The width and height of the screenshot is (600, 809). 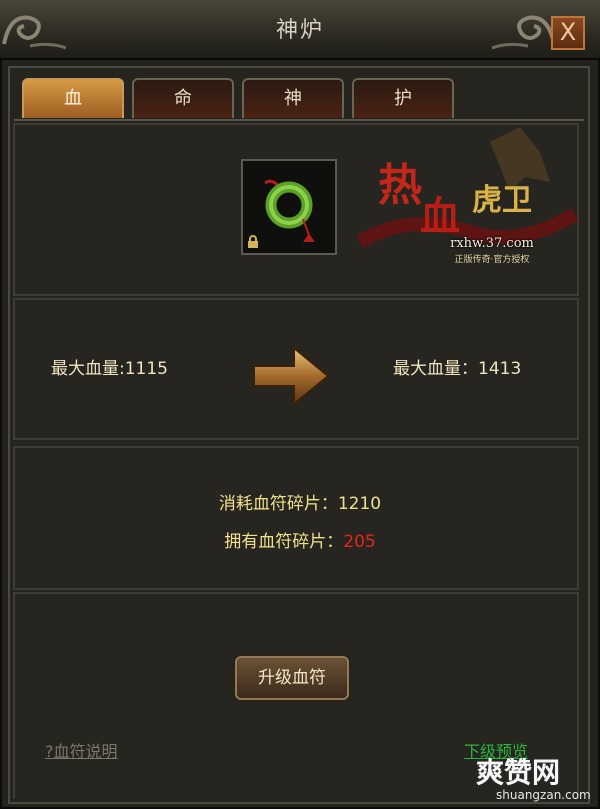 I want to click on tab-divider, so click(x=299, y=120).